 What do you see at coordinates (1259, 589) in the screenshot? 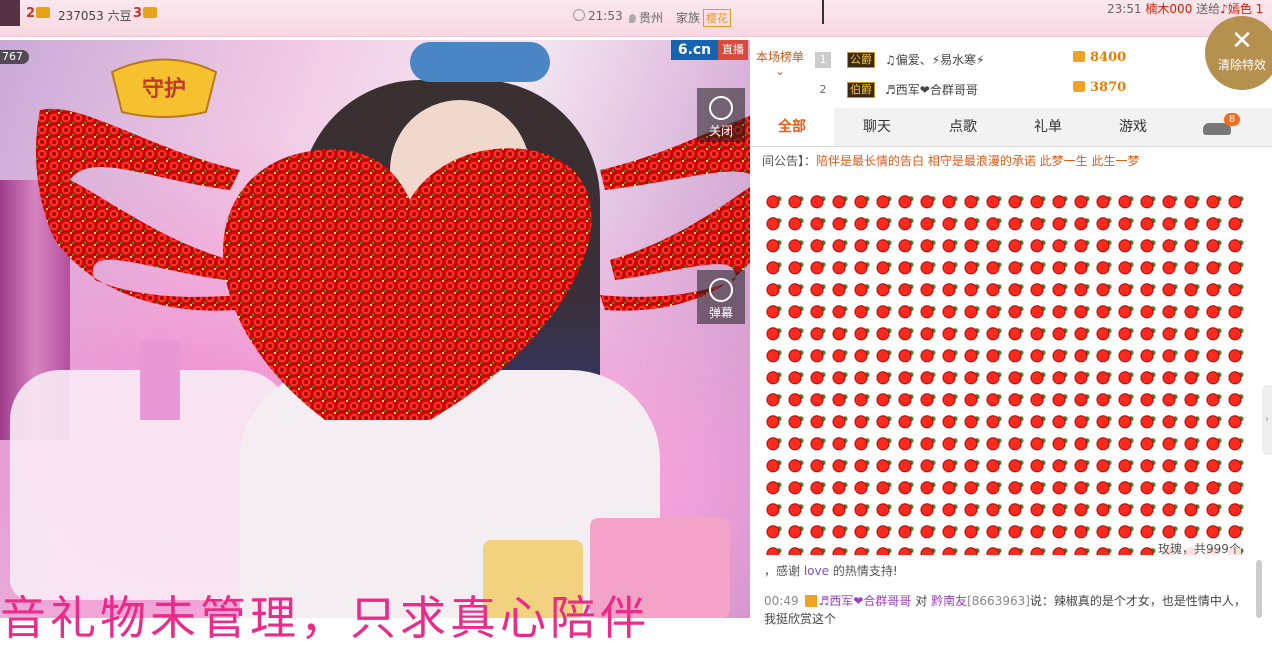
I see `chat-scrollbar` at bounding box center [1259, 589].